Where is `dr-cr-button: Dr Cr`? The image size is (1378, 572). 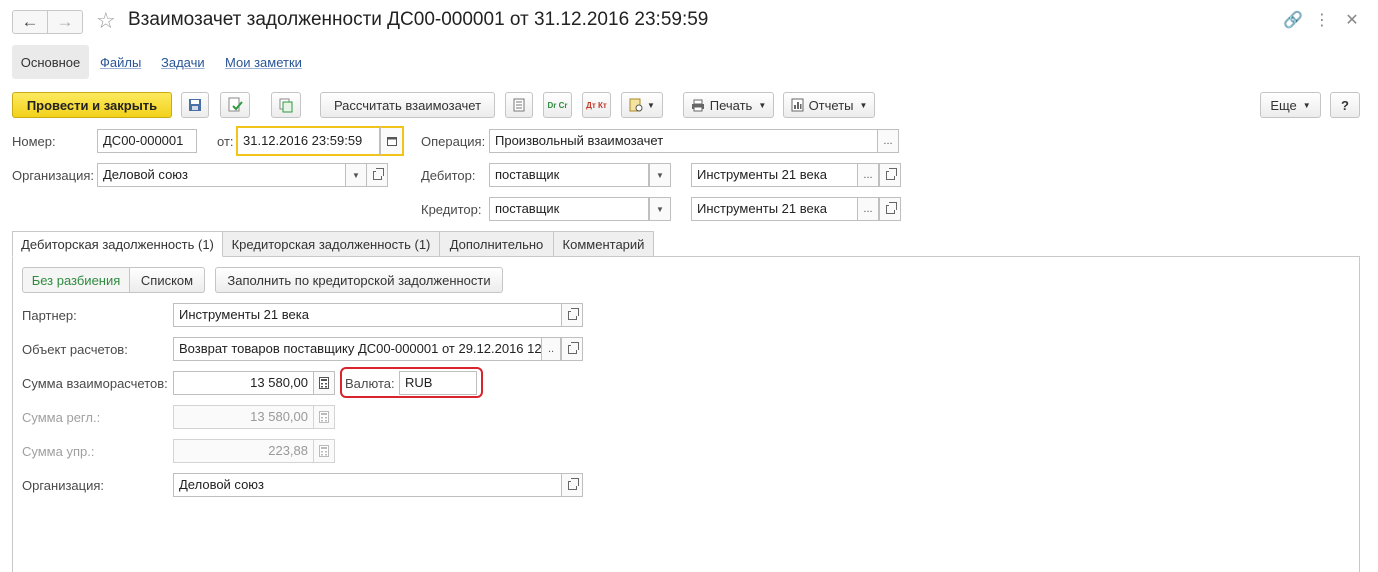
dr-cr-button: Dr Cr is located at coordinates (557, 105).